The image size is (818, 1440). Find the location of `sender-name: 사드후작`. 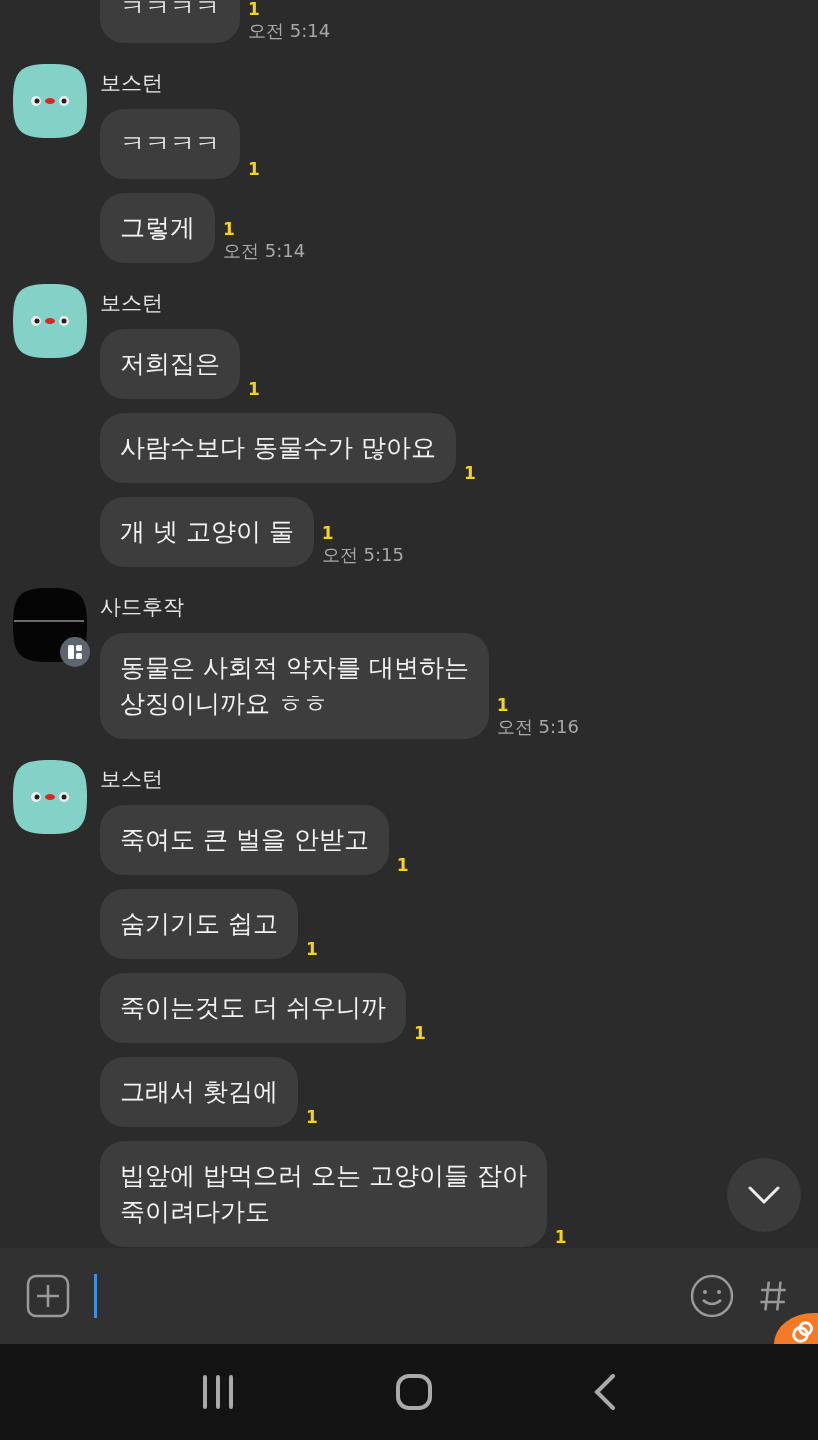

sender-name: 사드후작 is located at coordinates (142, 607).